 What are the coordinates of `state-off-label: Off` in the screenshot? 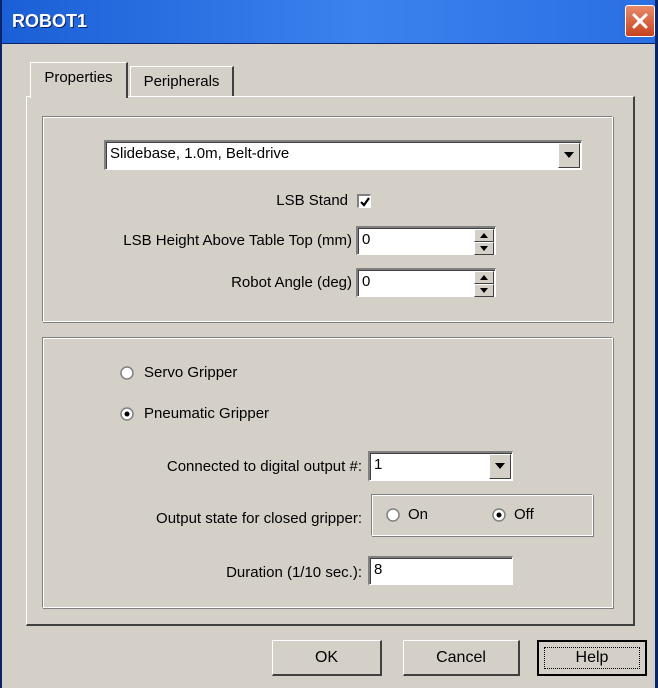 It's located at (524, 514).